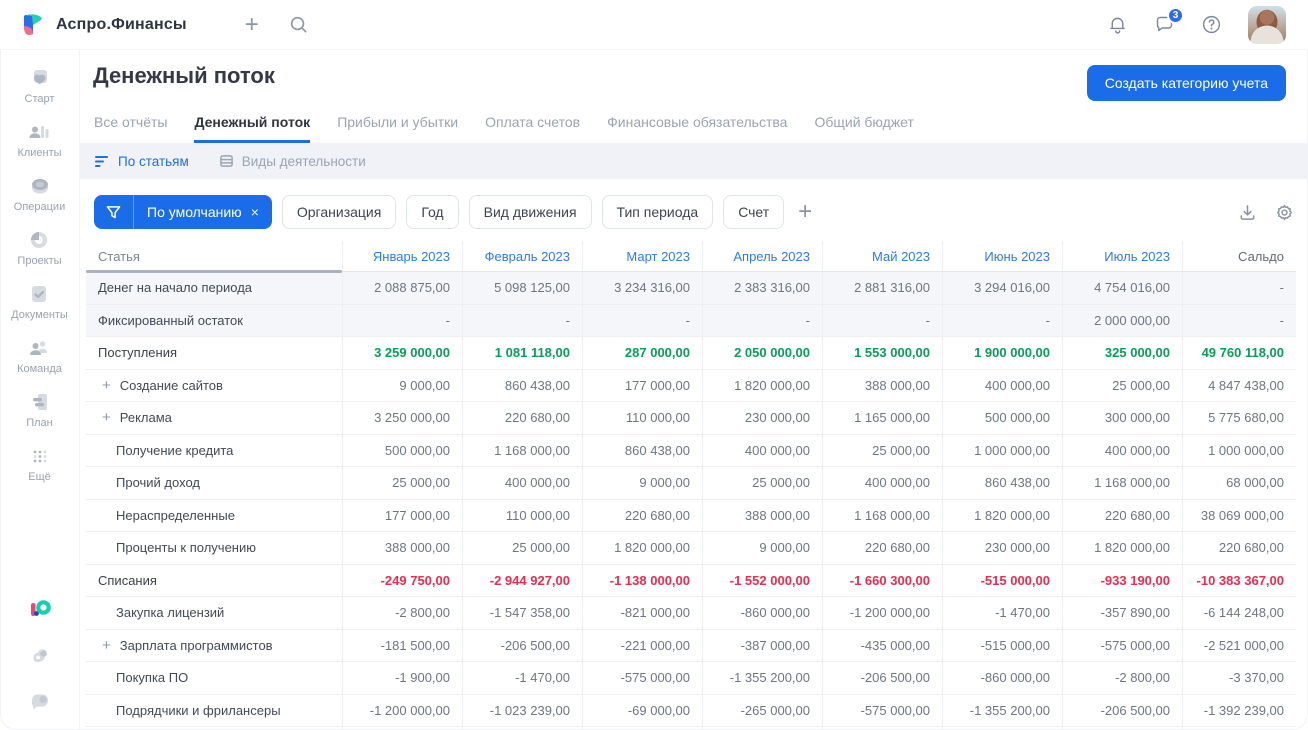 The height and width of the screenshot is (730, 1308). What do you see at coordinates (805, 212) in the screenshot?
I see `add-filter-icon: +` at bounding box center [805, 212].